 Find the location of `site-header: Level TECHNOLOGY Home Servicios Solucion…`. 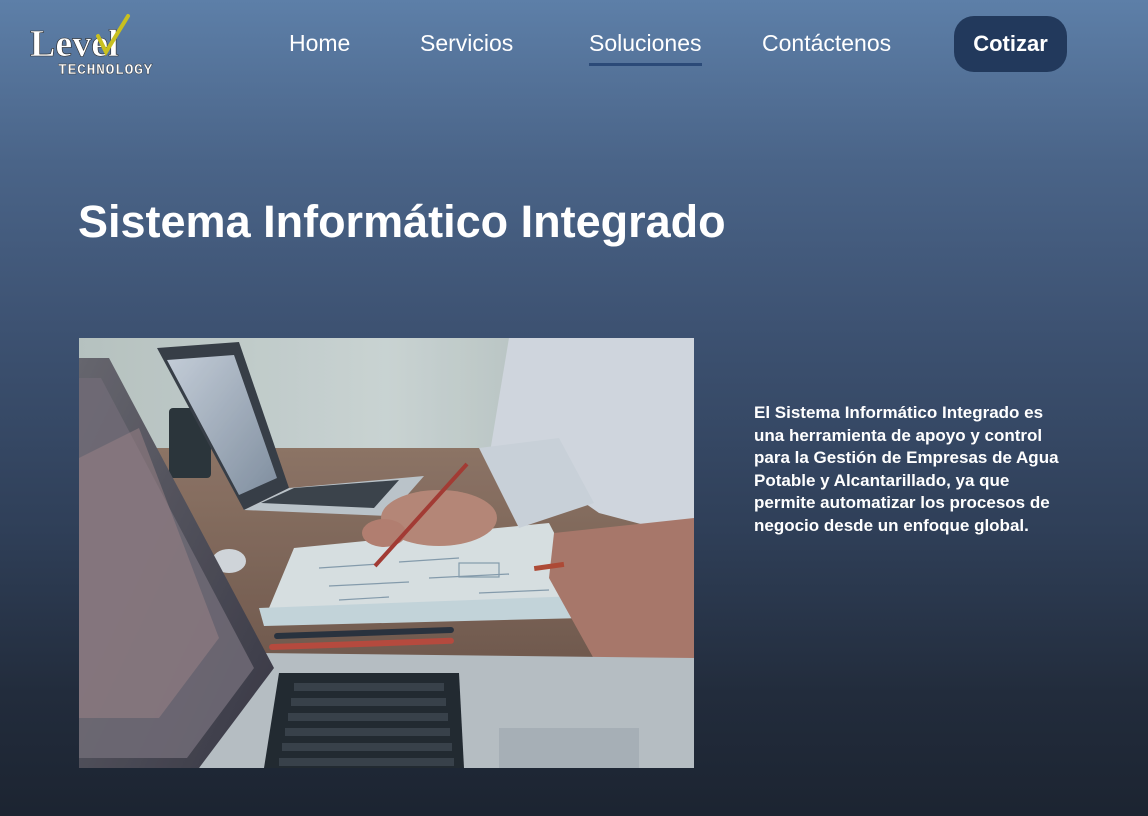

site-header: Level TECHNOLOGY Home Servicios Solucion… is located at coordinates (574, 48).